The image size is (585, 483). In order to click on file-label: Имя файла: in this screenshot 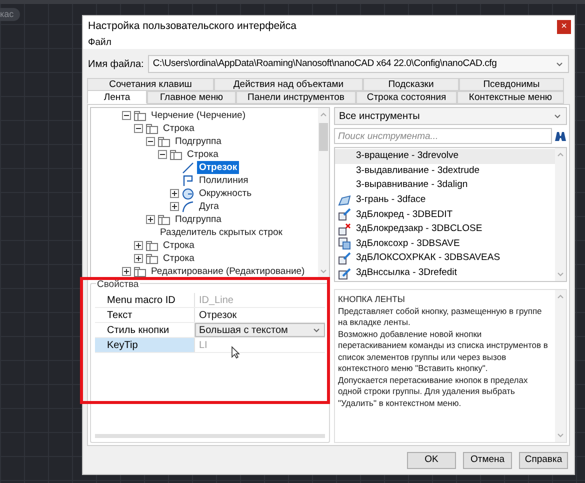, I will do `click(116, 65)`.